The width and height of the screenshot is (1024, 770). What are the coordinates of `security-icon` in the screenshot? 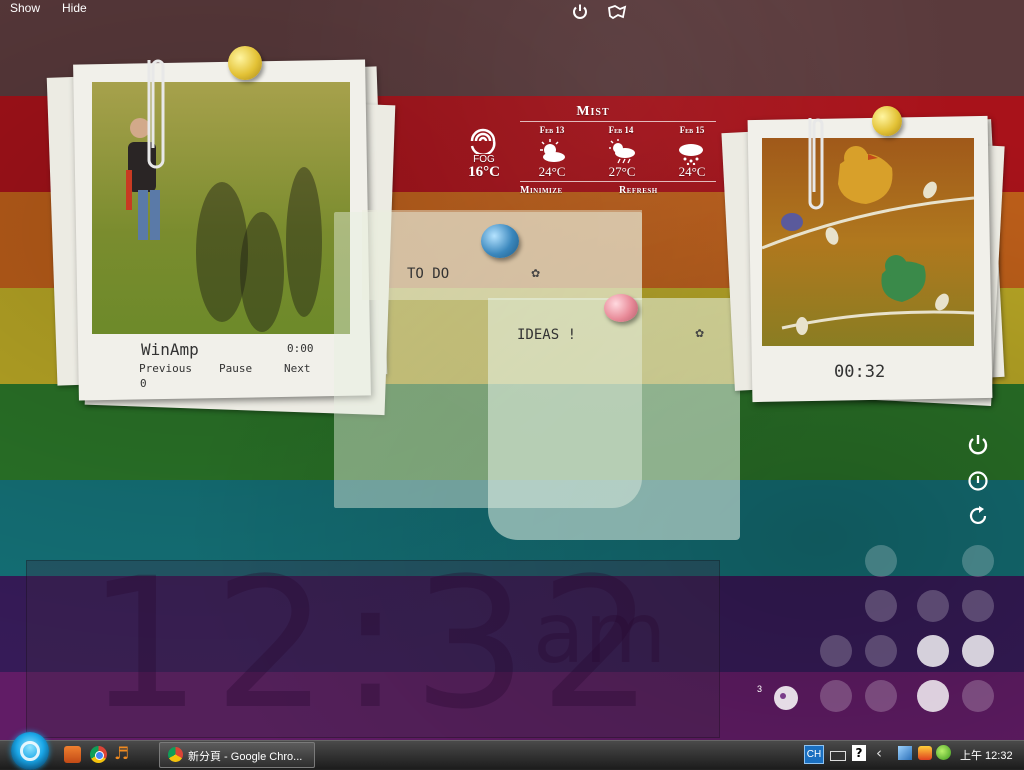 It's located at (925, 753).